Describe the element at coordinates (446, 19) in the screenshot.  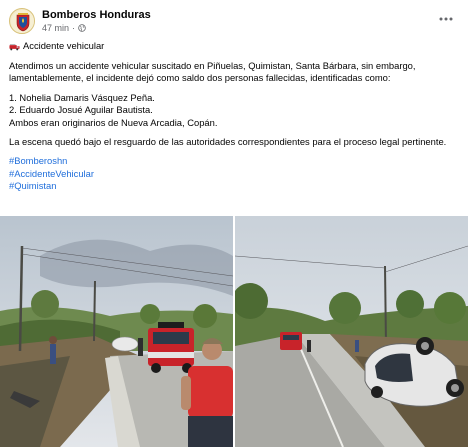
I see `more-options-icon` at that location.